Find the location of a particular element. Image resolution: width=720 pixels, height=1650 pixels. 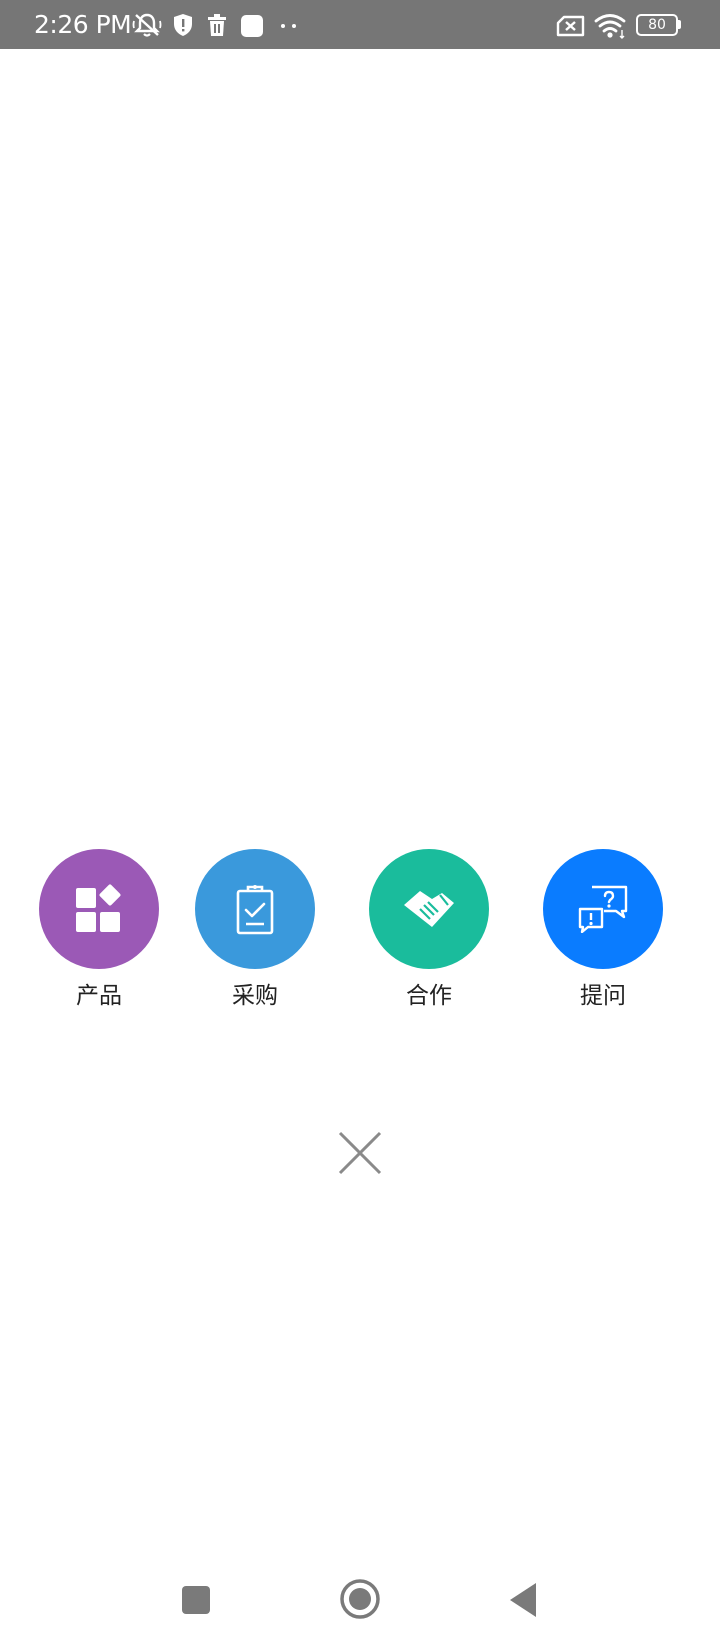

clipboard-check-icon is located at coordinates (255, 910).